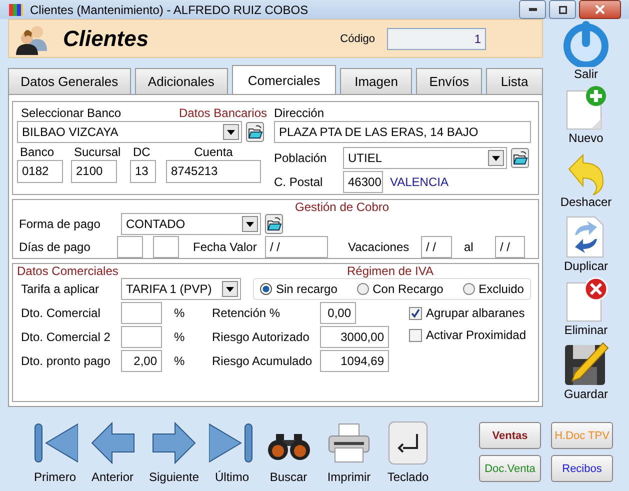 The image size is (629, 491). Describe the element at coordinates (363, 182) in the screenshot. I see `postal-code-field: 46300` at that location.